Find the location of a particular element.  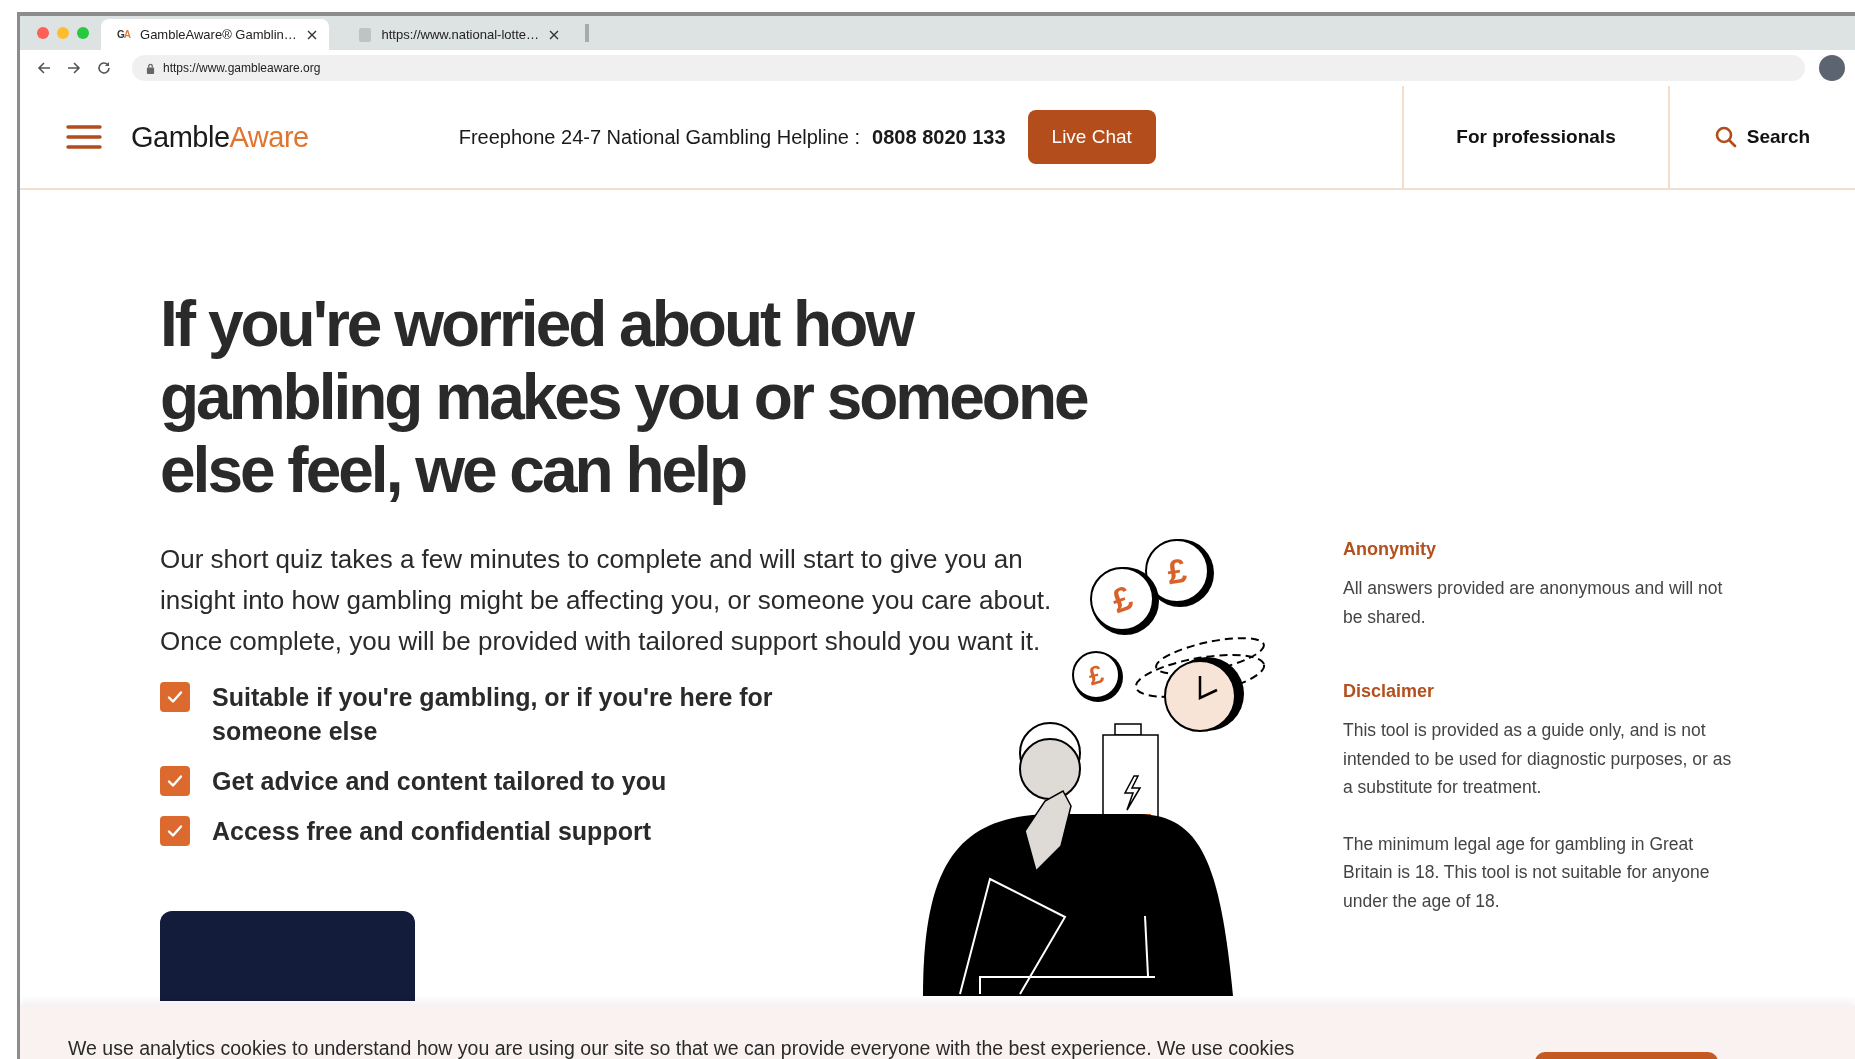

note-text: All answers provided are anonymous and will not be shared. is located at coordinates (1533, 603).